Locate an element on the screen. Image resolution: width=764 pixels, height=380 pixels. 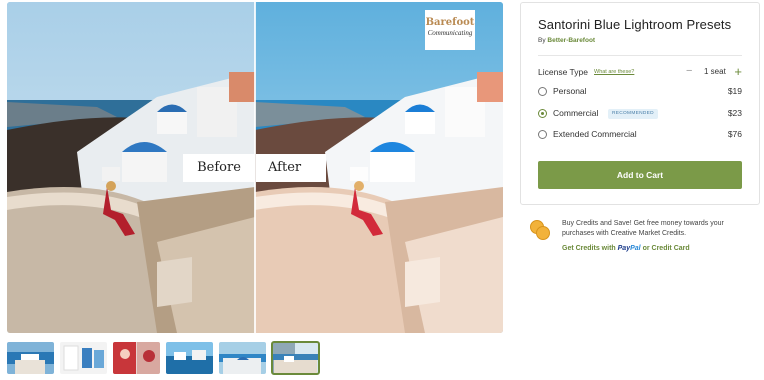
get-credits-link: Get Credits with PayPal or Credit Card is located at coordinates (626, 248).